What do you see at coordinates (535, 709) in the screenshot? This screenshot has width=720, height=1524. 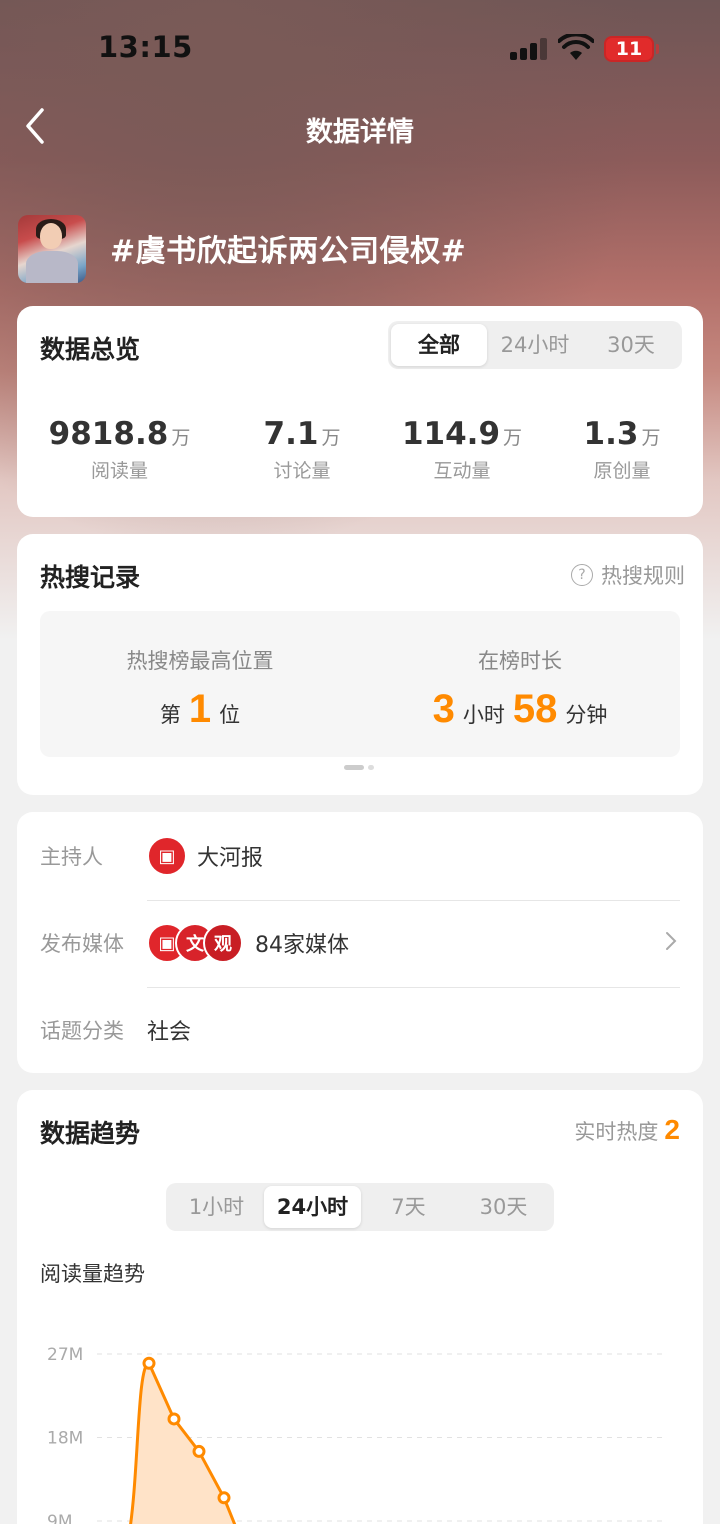 I see `duration-minutes: 58` at bounding box center [535, 709].